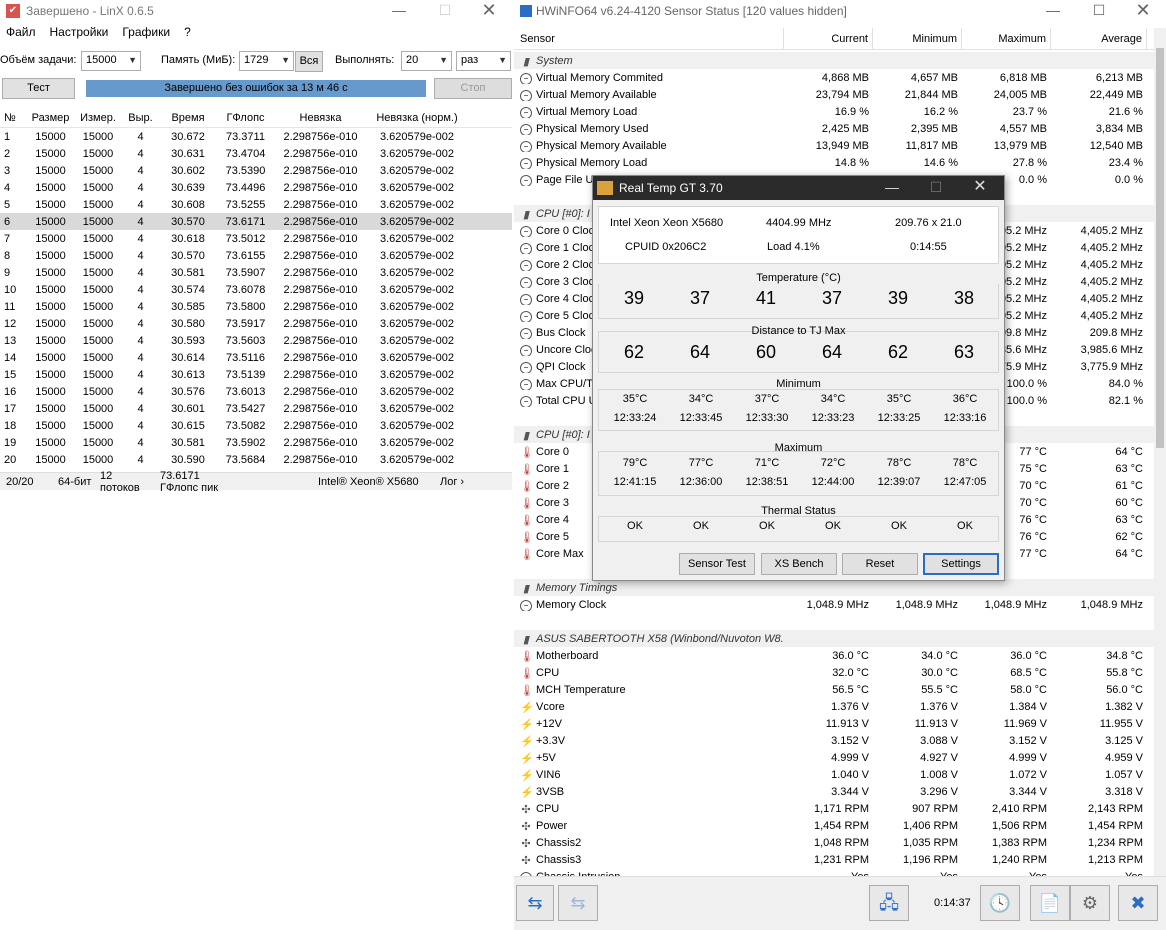 The height and width of the screenshot is (930, 1166). Describe the element at coordinates (50, 118) in the screenshot. I see `column-header: Размер` at that location.